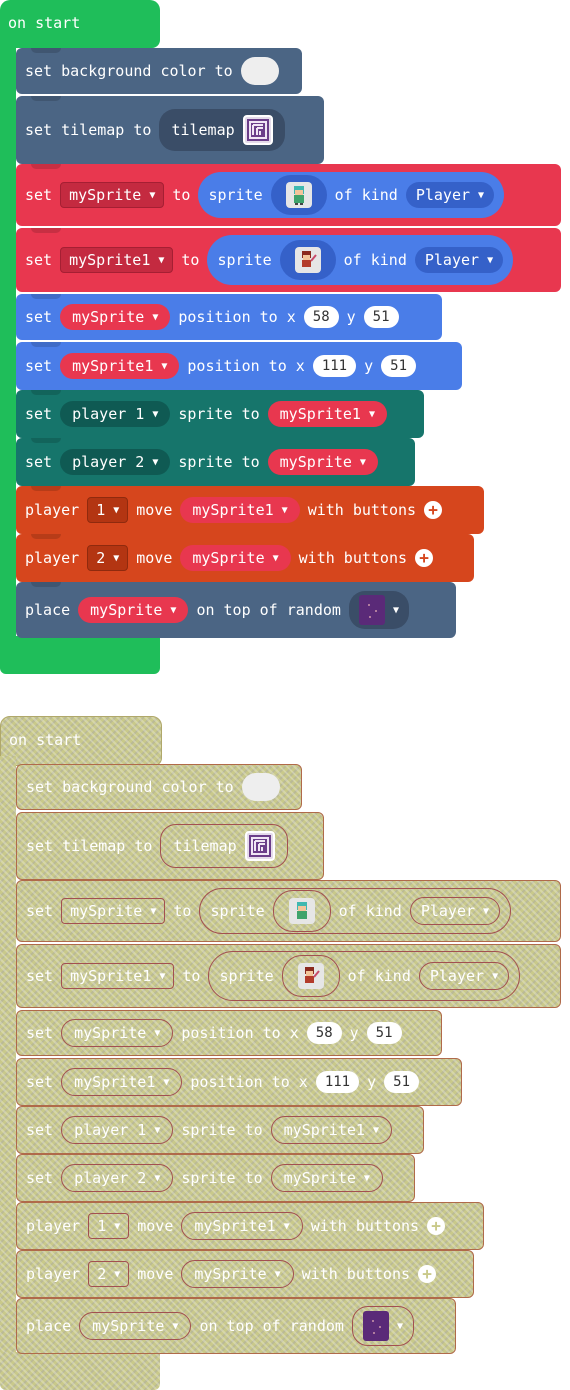  Describe the element at coordinates (81, 741) in the screenshot. I see `on-start-block-ghost: on start` at that location.